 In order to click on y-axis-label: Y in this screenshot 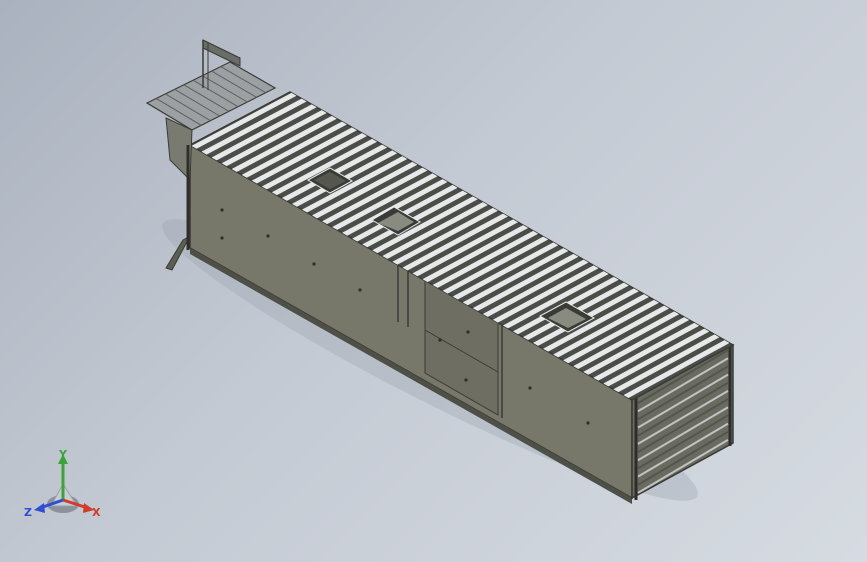, I will do `click(63, 454)`.